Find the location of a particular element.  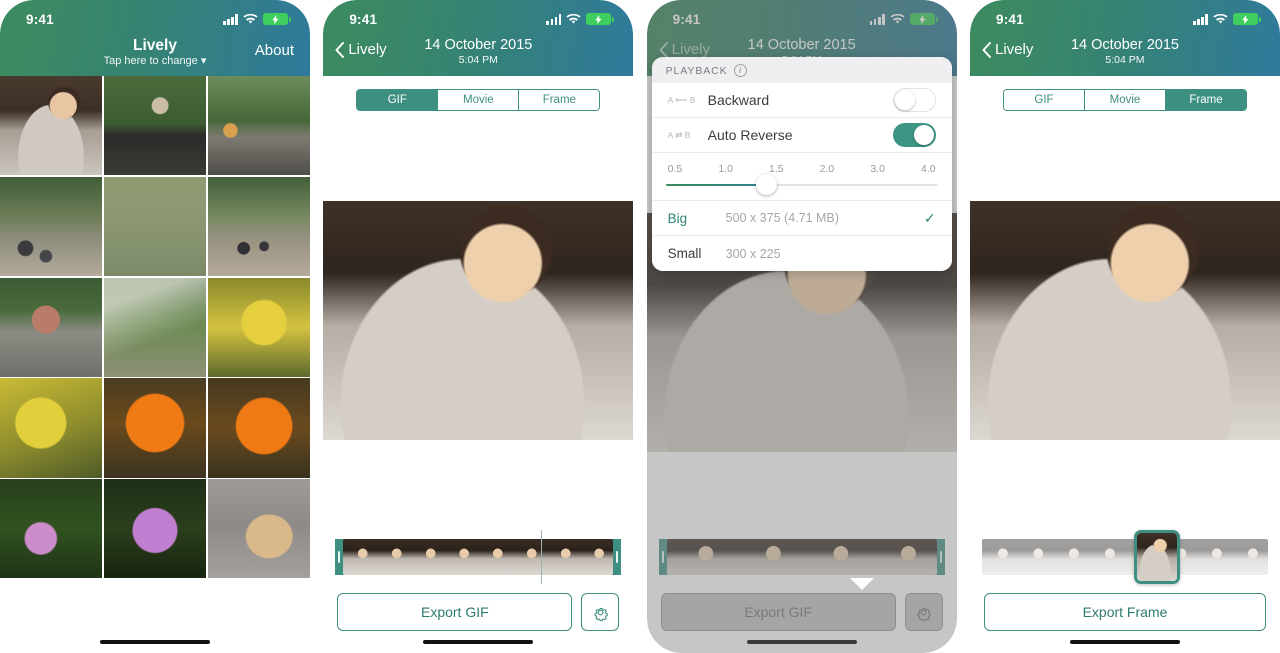

filmstrip-selector is located at coordinates (1124, 557).